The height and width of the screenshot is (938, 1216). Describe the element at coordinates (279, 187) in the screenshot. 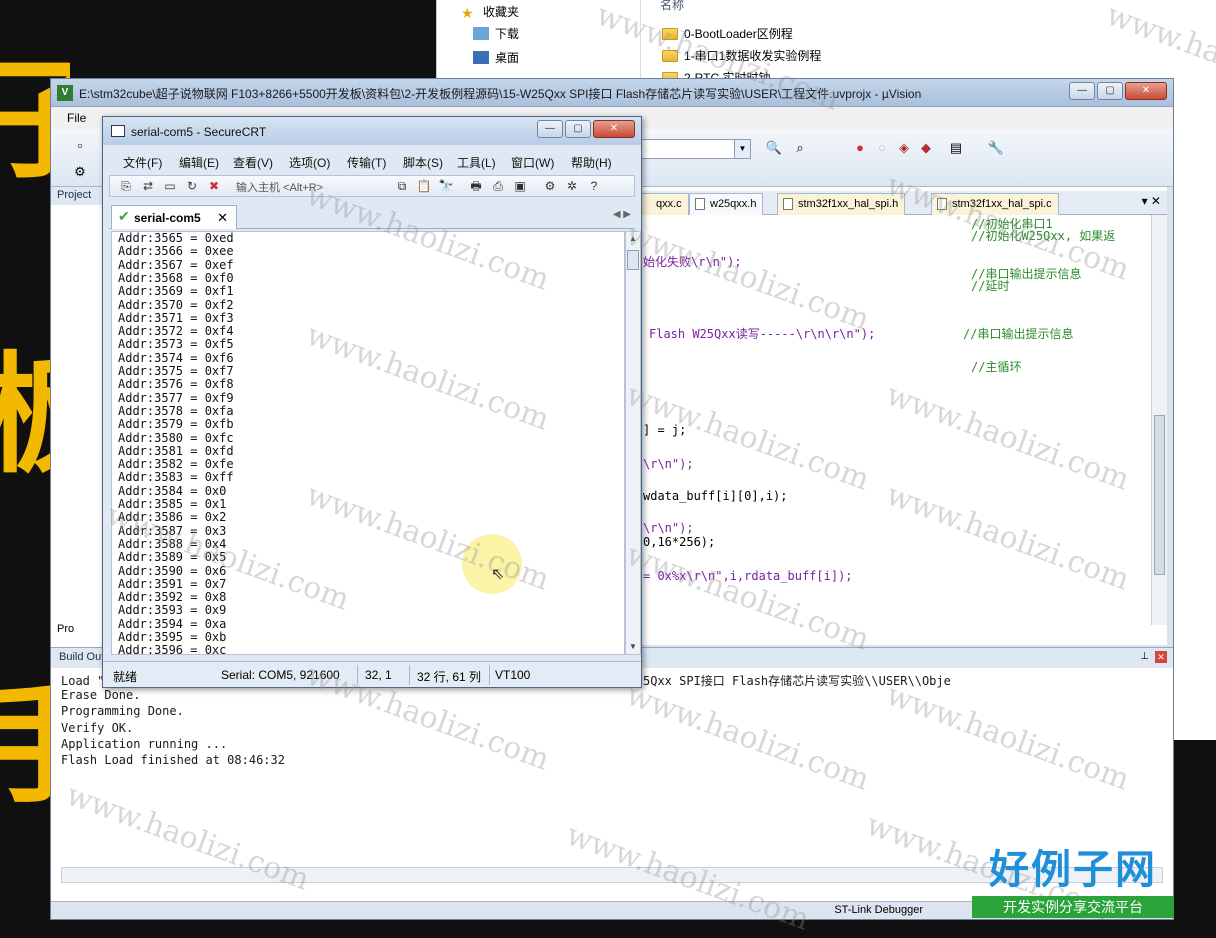

I see `host-input: 输入主机 <Alt+R>` at that location.